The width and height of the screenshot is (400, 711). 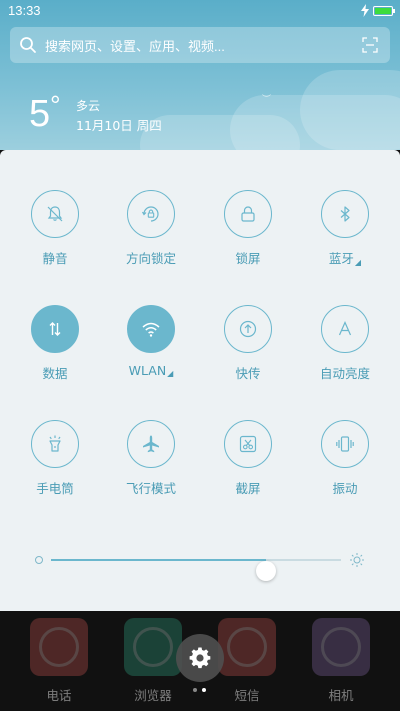 I want to click on toggle-label: 静音, so click(x=55, y=258).